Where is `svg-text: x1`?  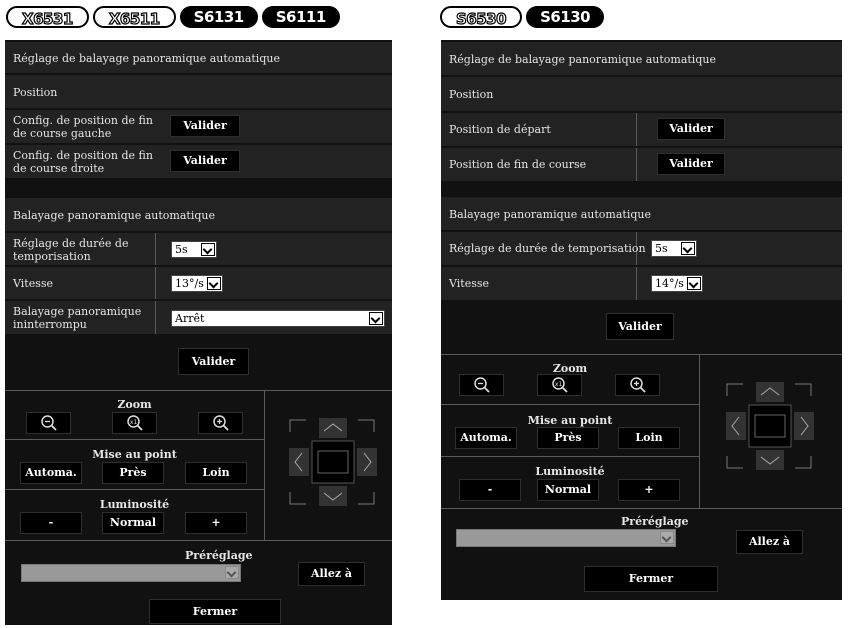 svg-text: x1 is located at coordinates (133, 422).